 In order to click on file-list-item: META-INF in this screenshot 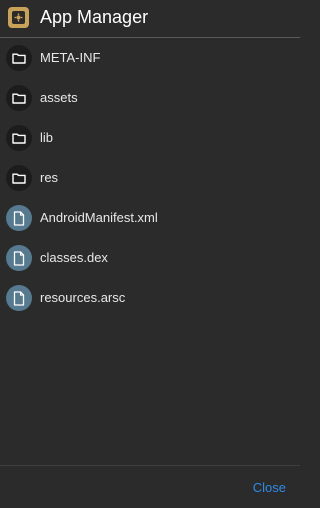, I will do `click(150, 58)`.